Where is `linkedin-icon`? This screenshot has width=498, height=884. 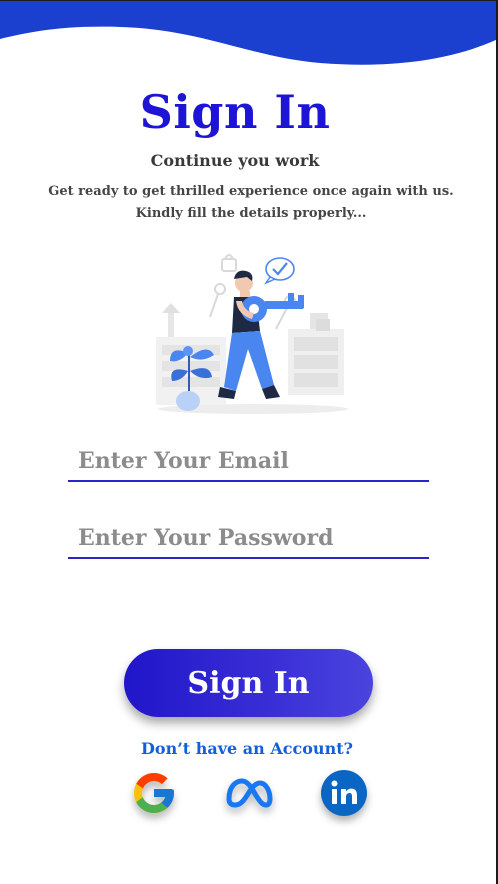 linkedin-icon is located at coordinates (344, 793).